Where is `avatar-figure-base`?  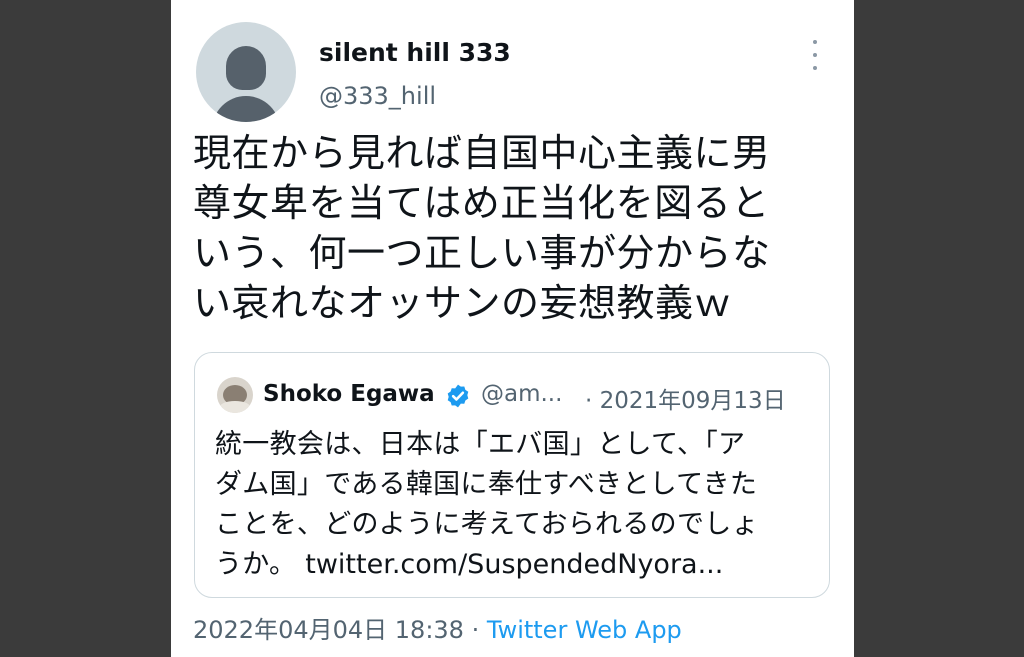 avatar-figure-base is located at coordinates (235, 407).